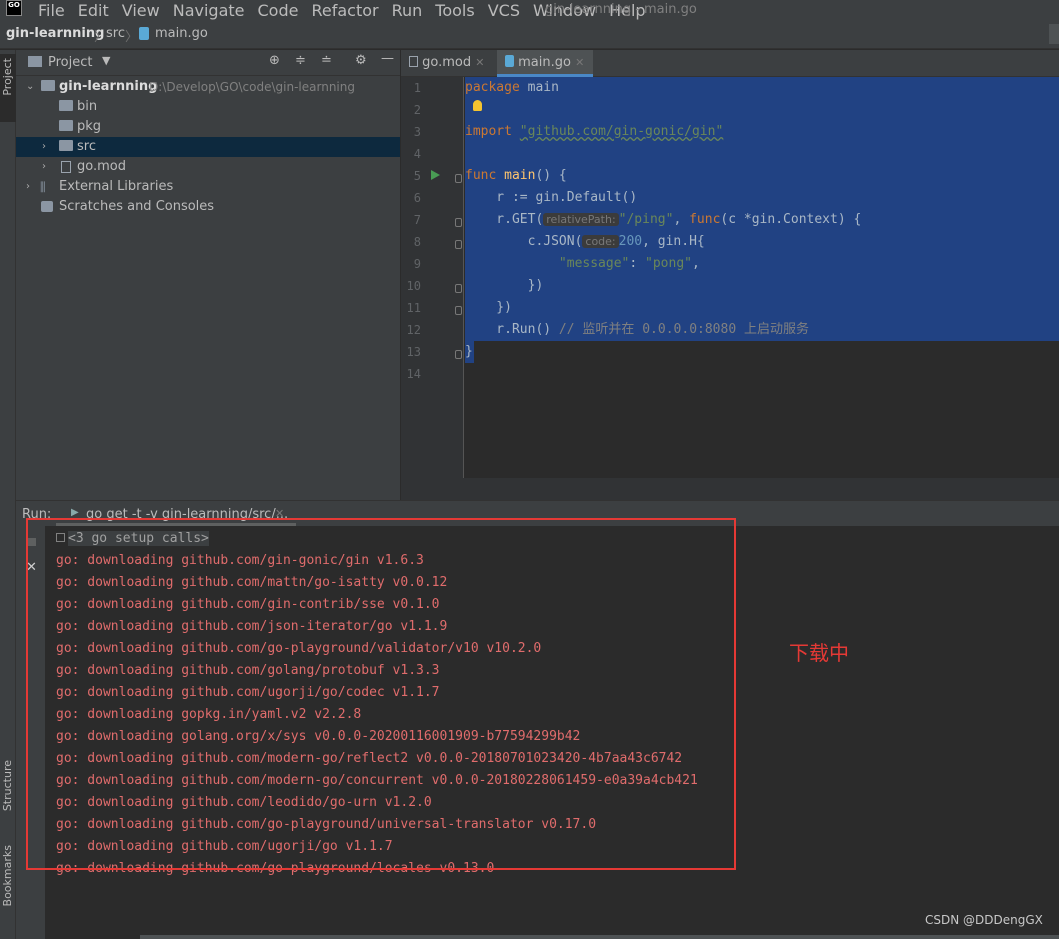  What do you see at coordinates (47, 206) in the screenshot?
I see `scratches-icon` at bounding box center [47, 206].